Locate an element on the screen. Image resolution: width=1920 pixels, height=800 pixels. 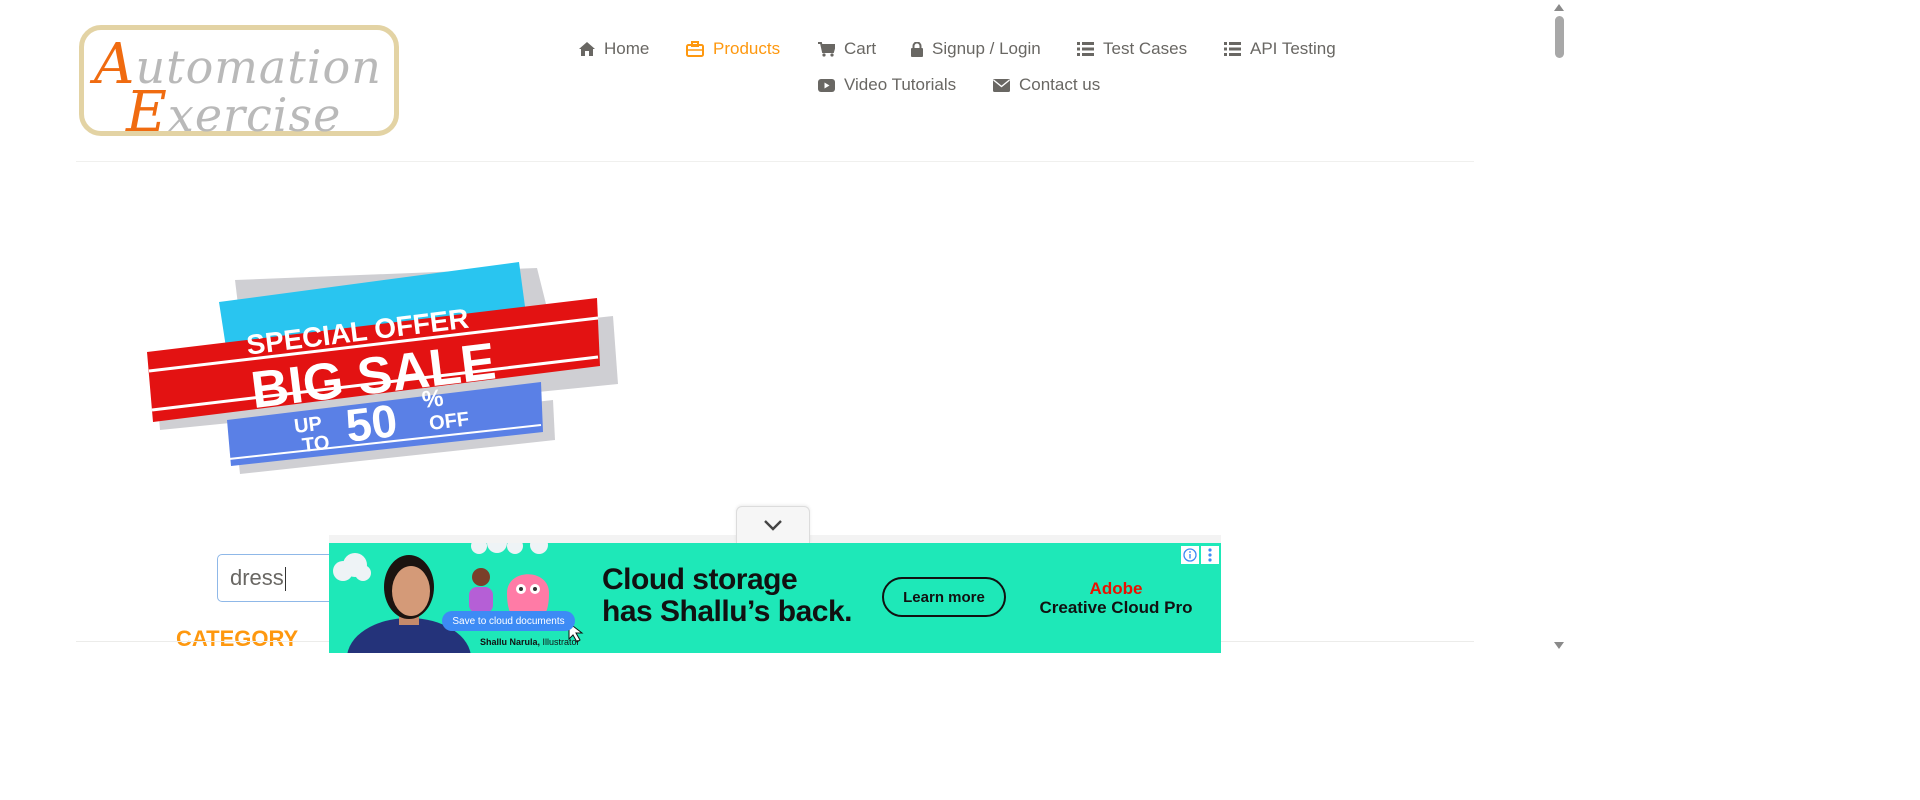
cloud-icon is located at coordinates (440, 562).